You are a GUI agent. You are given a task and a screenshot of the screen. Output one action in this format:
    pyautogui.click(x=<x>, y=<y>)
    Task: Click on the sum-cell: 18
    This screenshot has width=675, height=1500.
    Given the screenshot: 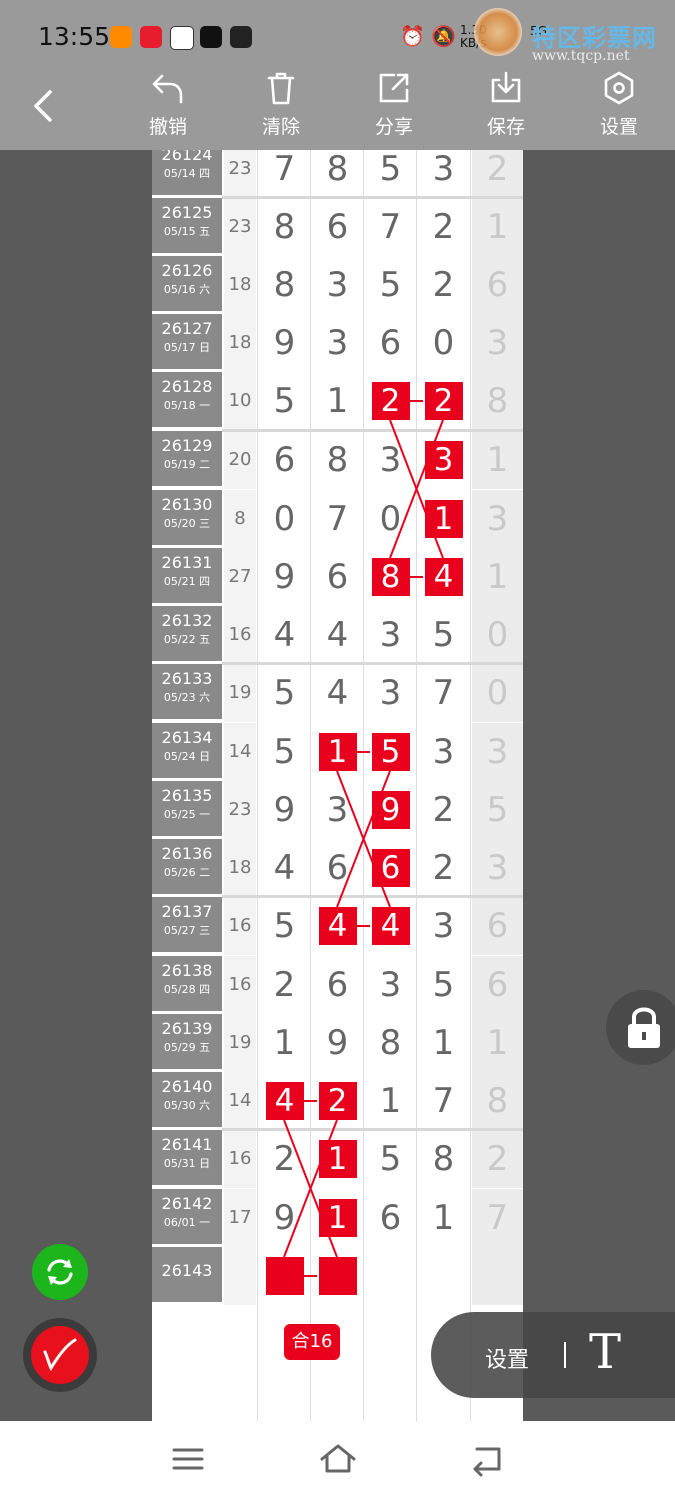 What is the action you would take?
    pyautogui.click(x=240, y=868)
    